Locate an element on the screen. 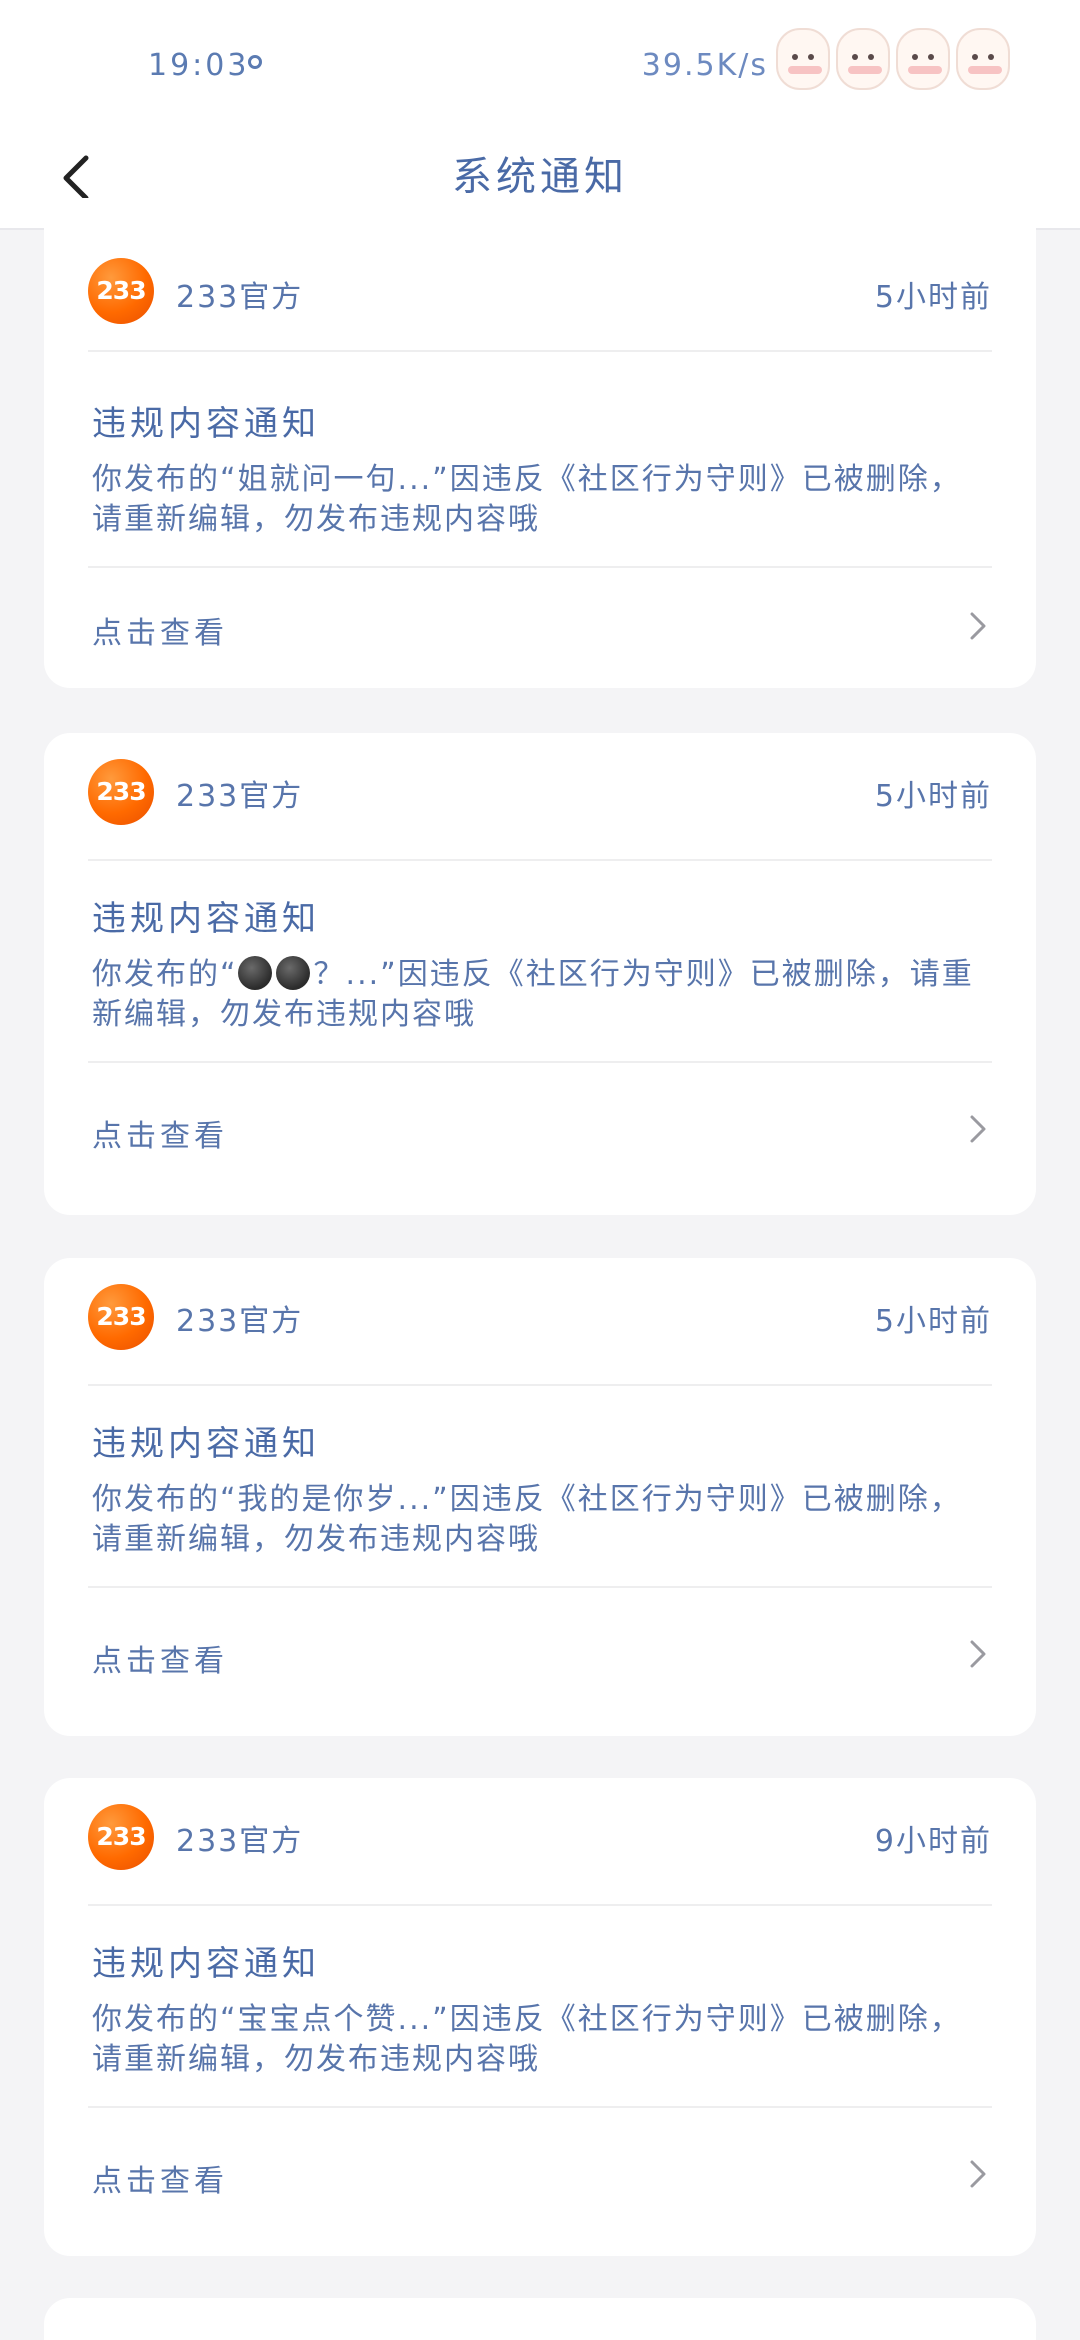  goat-sticker-icon is located at coordinates (983, 59).